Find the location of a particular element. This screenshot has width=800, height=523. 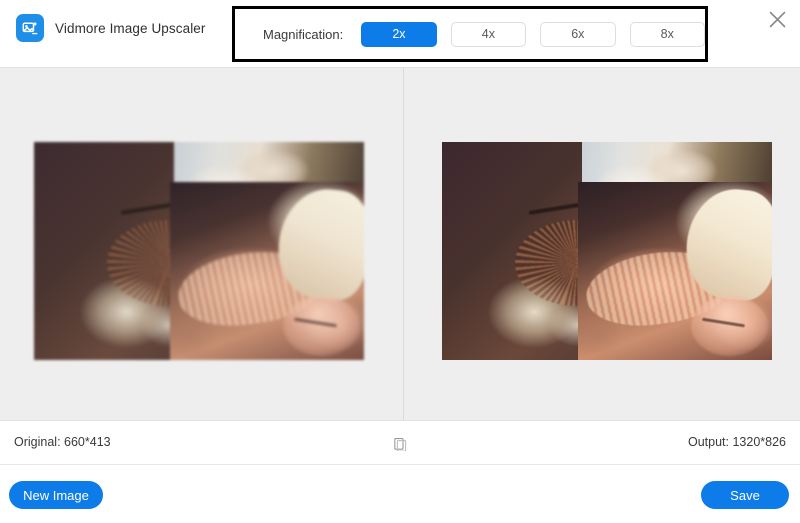

magnification-option-6x: 6x is located at coordinates (578, 34).